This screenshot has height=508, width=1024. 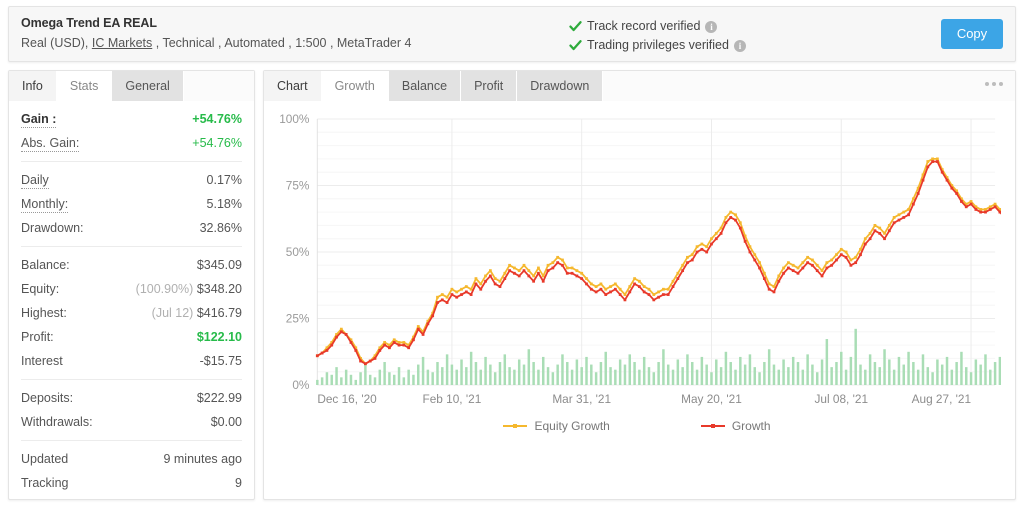 I want to click on kebab-menu-icon, so click(x=994, y=84).